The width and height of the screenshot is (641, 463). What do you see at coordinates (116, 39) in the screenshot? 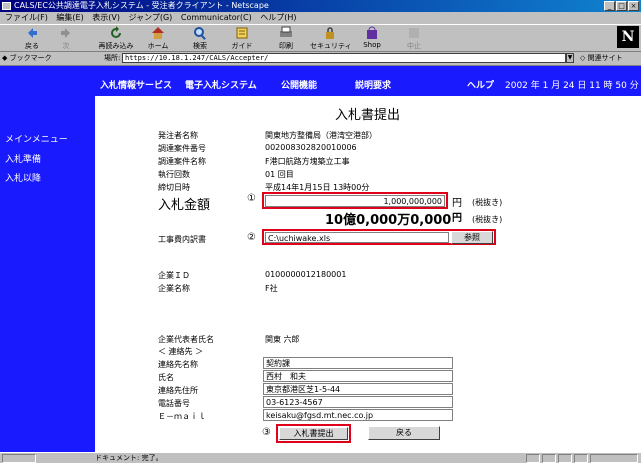
I see `reload-button: 再読み込み` at bounding box center [116, 39].